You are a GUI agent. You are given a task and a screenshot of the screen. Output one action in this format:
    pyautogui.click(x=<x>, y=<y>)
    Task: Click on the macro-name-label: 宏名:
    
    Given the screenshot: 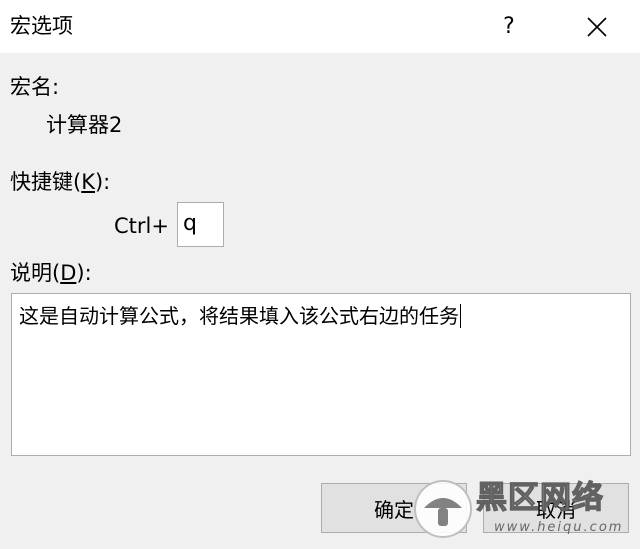 What is the action you would take?
    pyautogui.click(x=35, y=87)
    